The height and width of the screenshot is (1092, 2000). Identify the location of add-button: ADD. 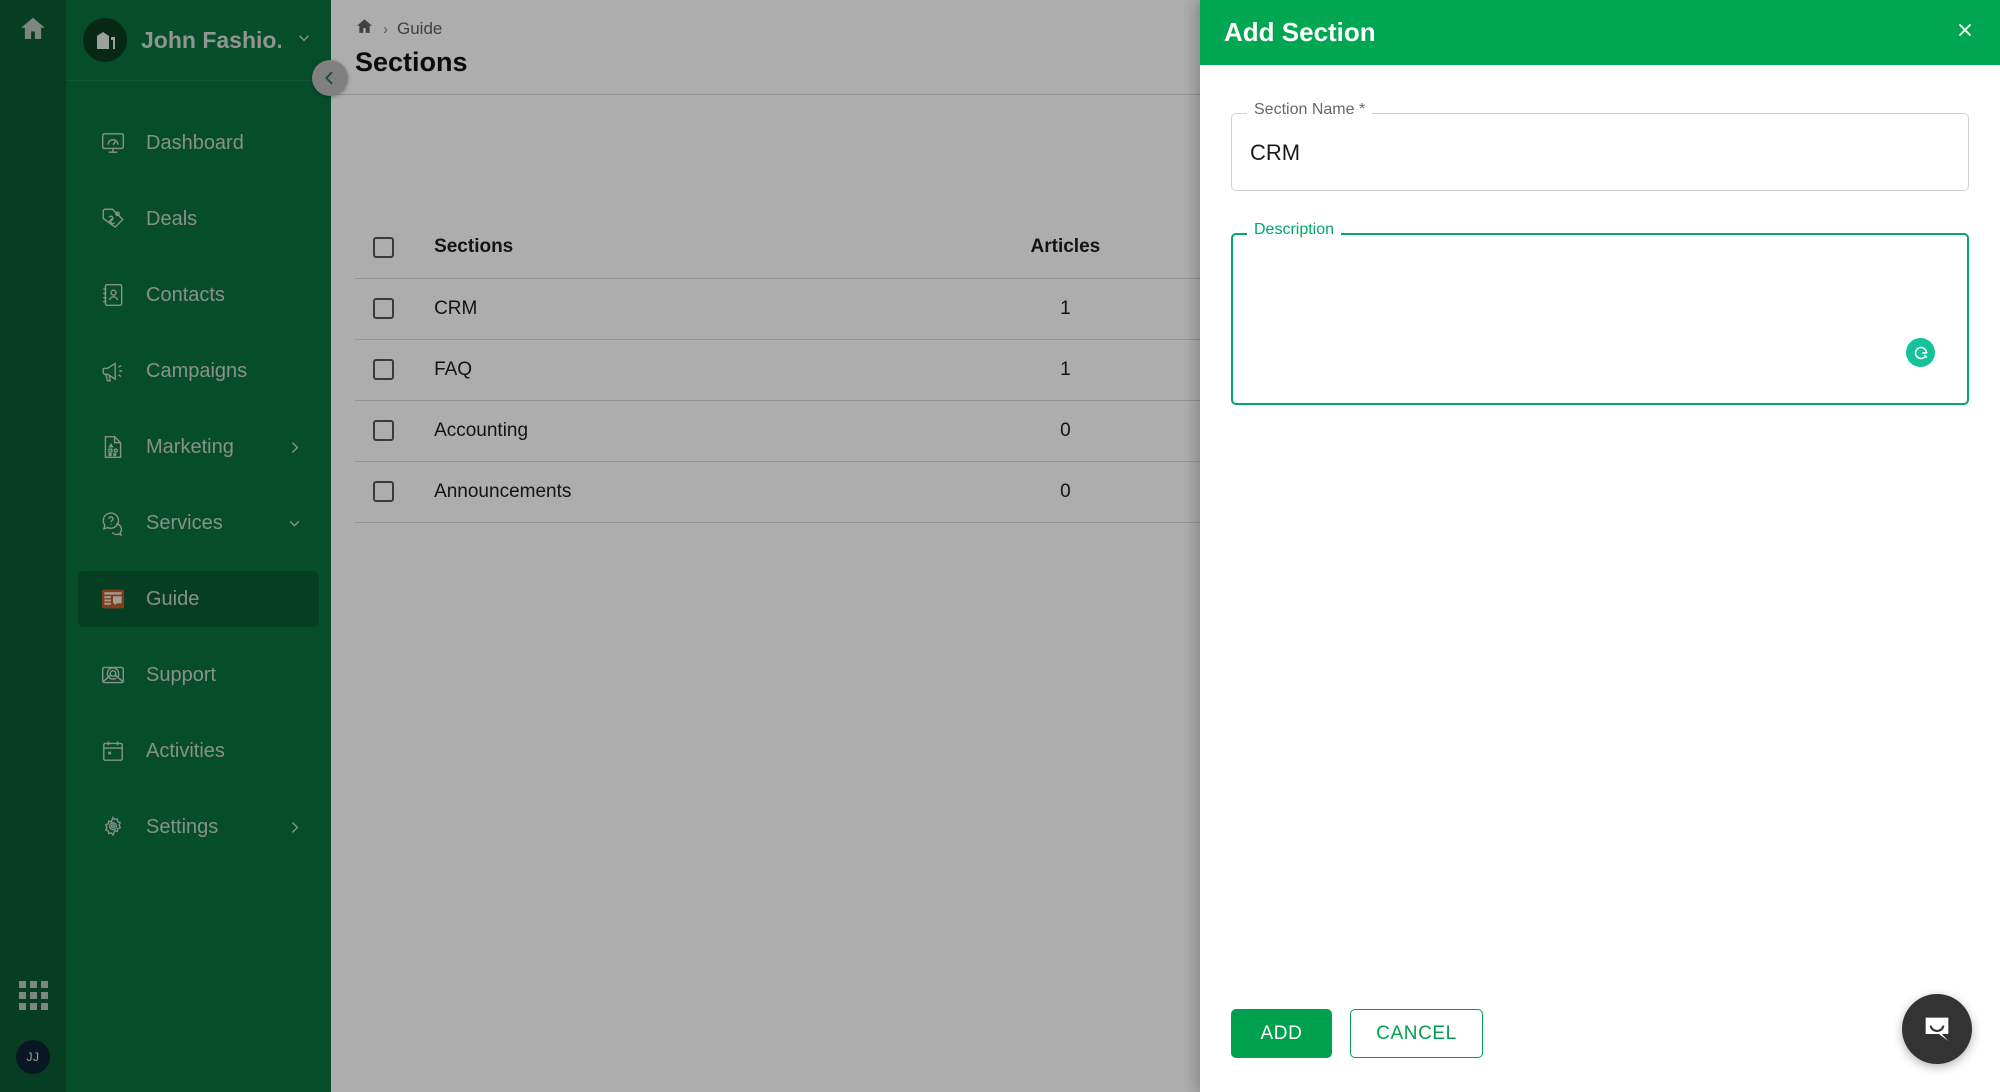
(1281, 1033).